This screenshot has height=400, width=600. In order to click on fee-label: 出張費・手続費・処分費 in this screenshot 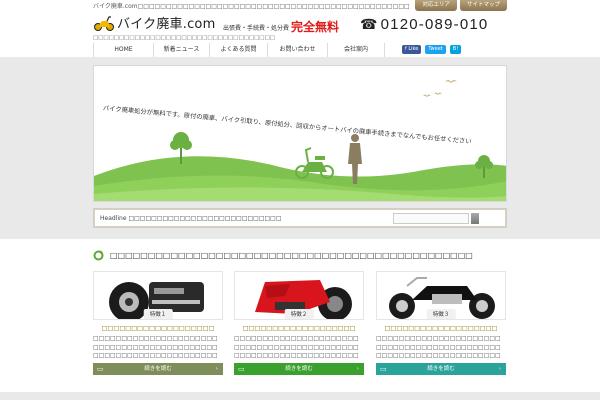, I will do `click(256, 28)`.